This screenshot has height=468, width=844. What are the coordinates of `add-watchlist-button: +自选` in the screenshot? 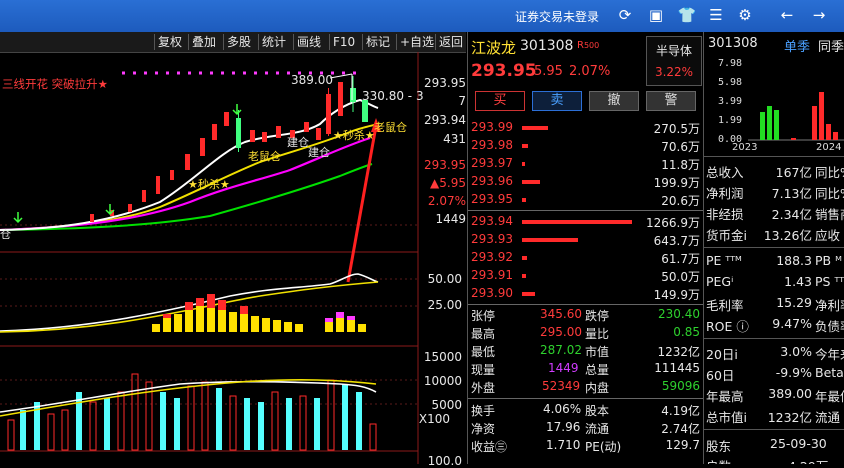 It's located at (416, 42).